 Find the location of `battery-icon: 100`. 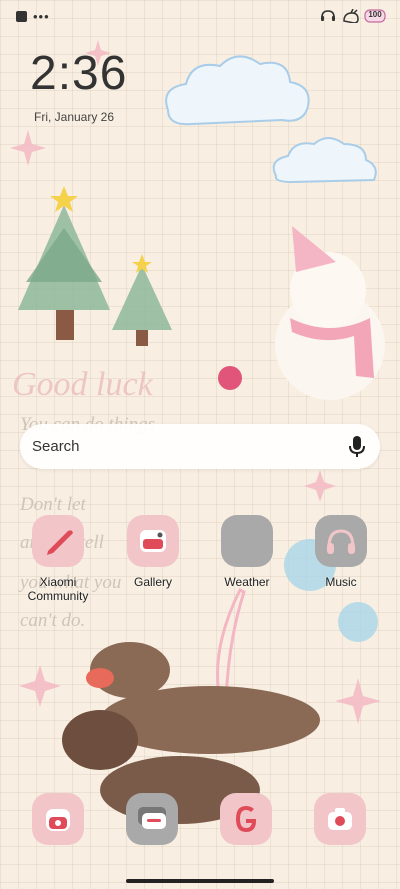

battery-icon: 100 is located at coordinates (375, 16).